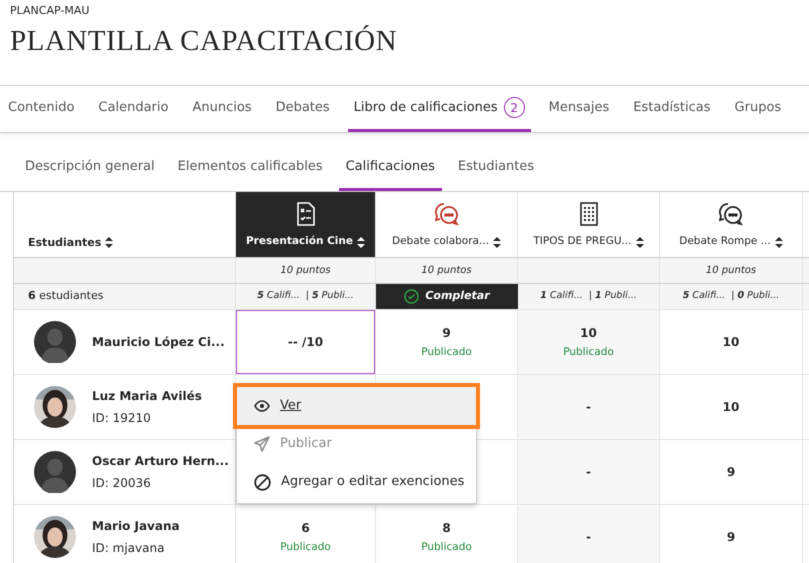 The image size is (809, 563). Describe the element at coordinates (306, 214) in the screenshot. I see `checklist-document-icon` at that location.